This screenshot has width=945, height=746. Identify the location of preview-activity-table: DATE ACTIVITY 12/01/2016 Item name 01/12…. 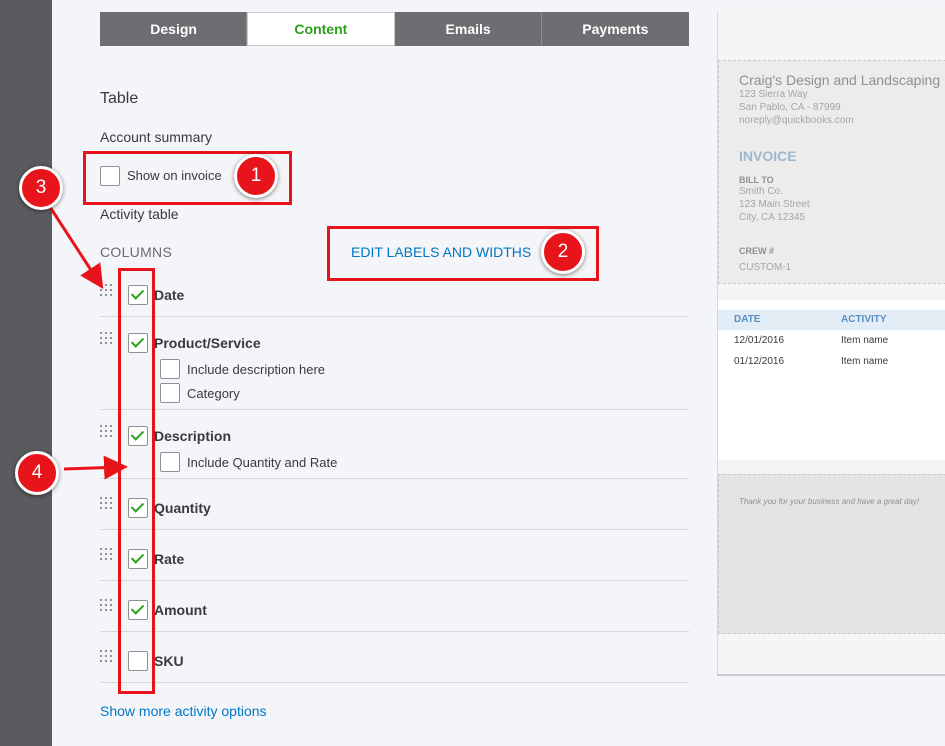
(831, 380).